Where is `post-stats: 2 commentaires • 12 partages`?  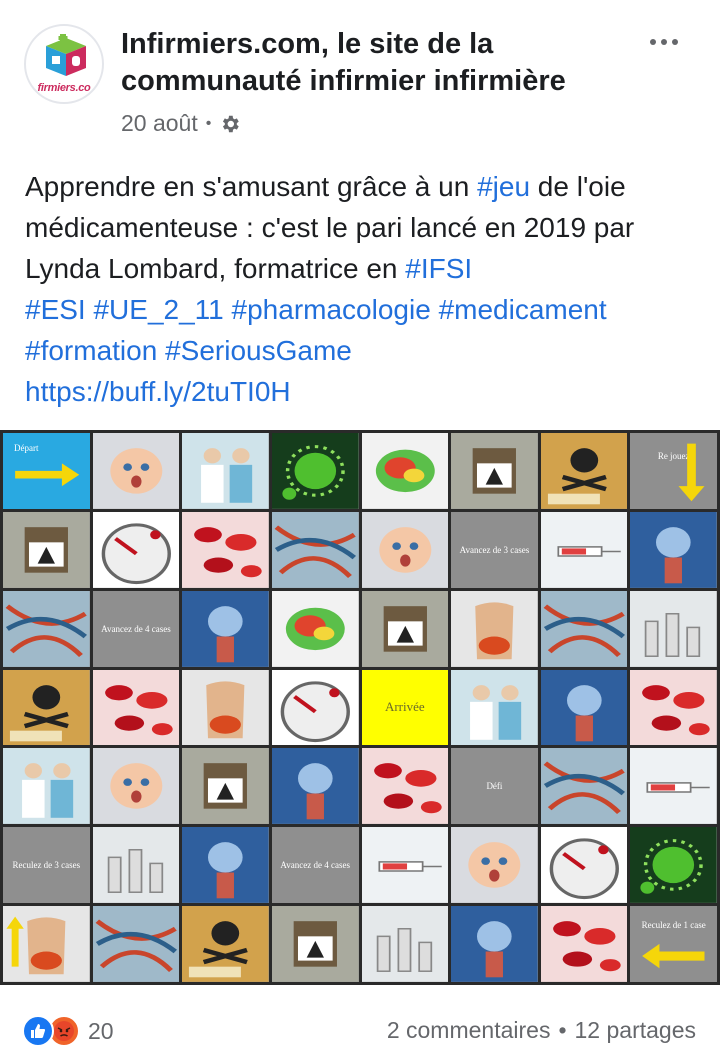 post-stats: 2 commentaires • 12 partages is located at coordinates (541, 1030).